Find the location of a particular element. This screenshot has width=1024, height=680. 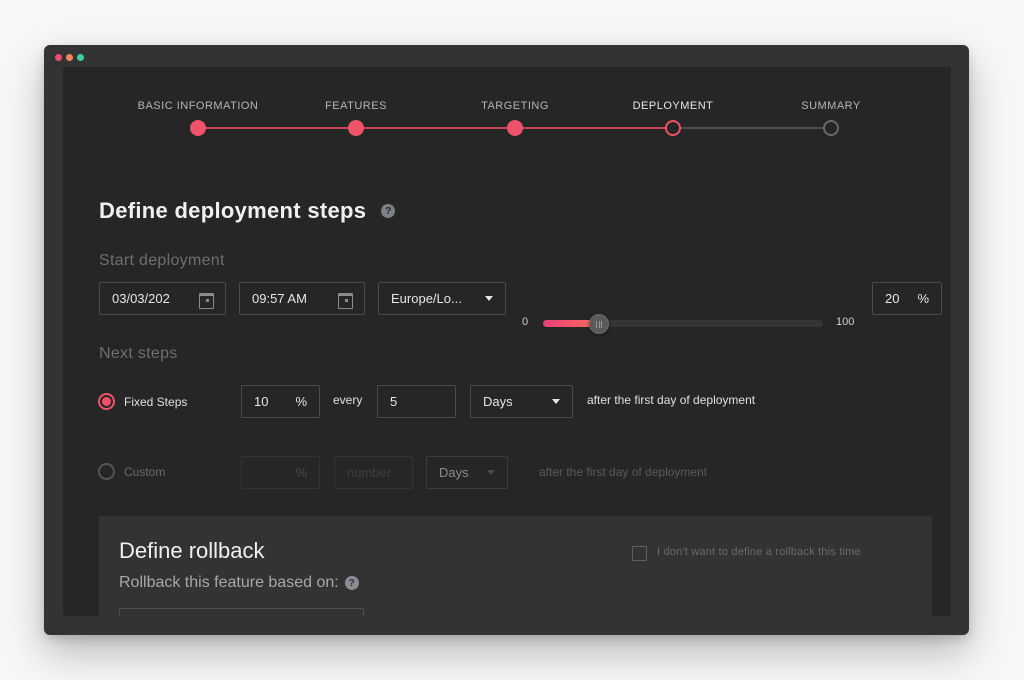

custom-suffix-text: after the first day of deployment is located at coordinates (623, 472).